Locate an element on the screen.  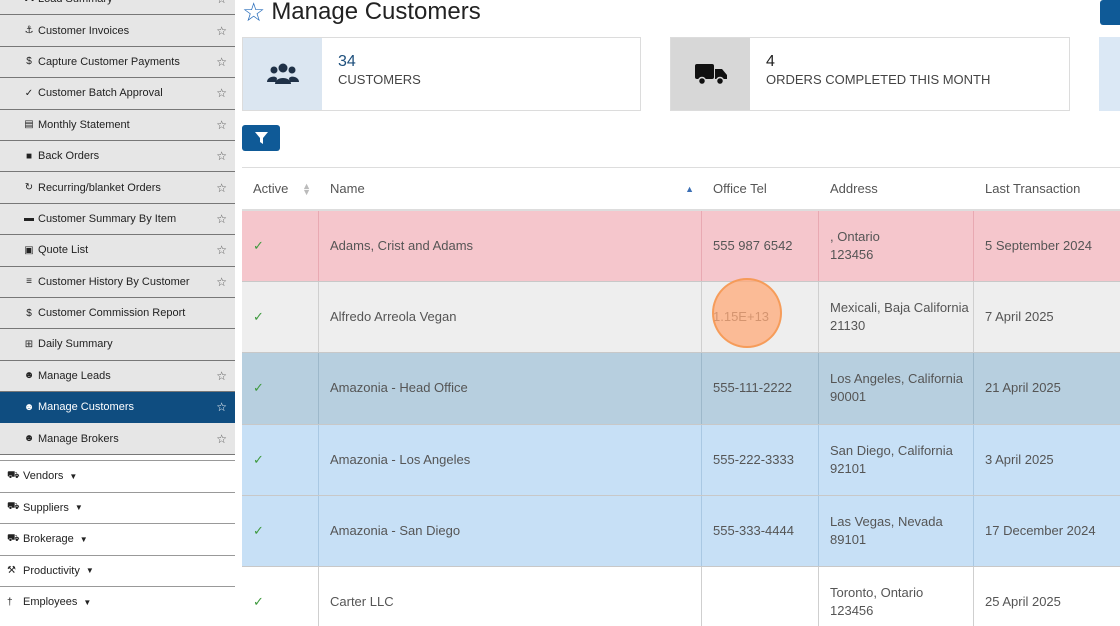
cell-name: Alfredo Arreola Vegan is located at coordinates (510, 317).